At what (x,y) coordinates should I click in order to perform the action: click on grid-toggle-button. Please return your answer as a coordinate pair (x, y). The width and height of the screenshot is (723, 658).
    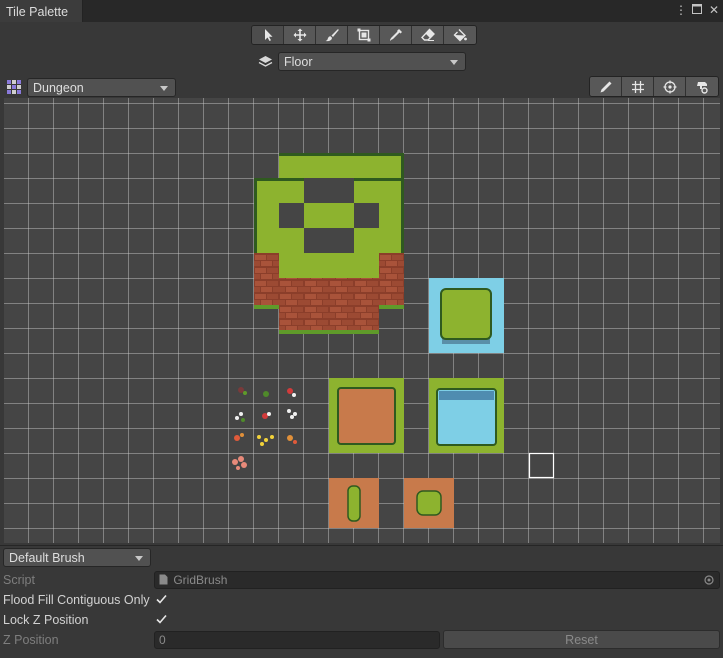
    Looking at the image, I should click on (638, 86).